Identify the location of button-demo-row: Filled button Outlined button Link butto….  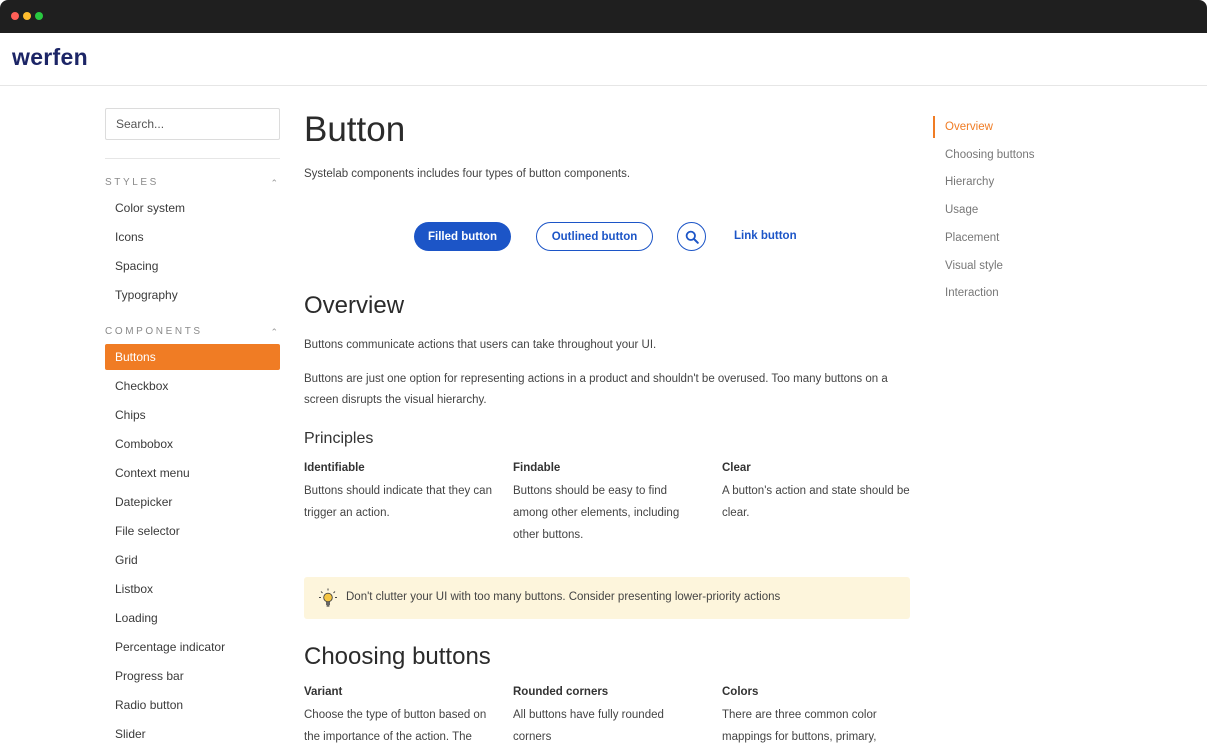
(607, 237).